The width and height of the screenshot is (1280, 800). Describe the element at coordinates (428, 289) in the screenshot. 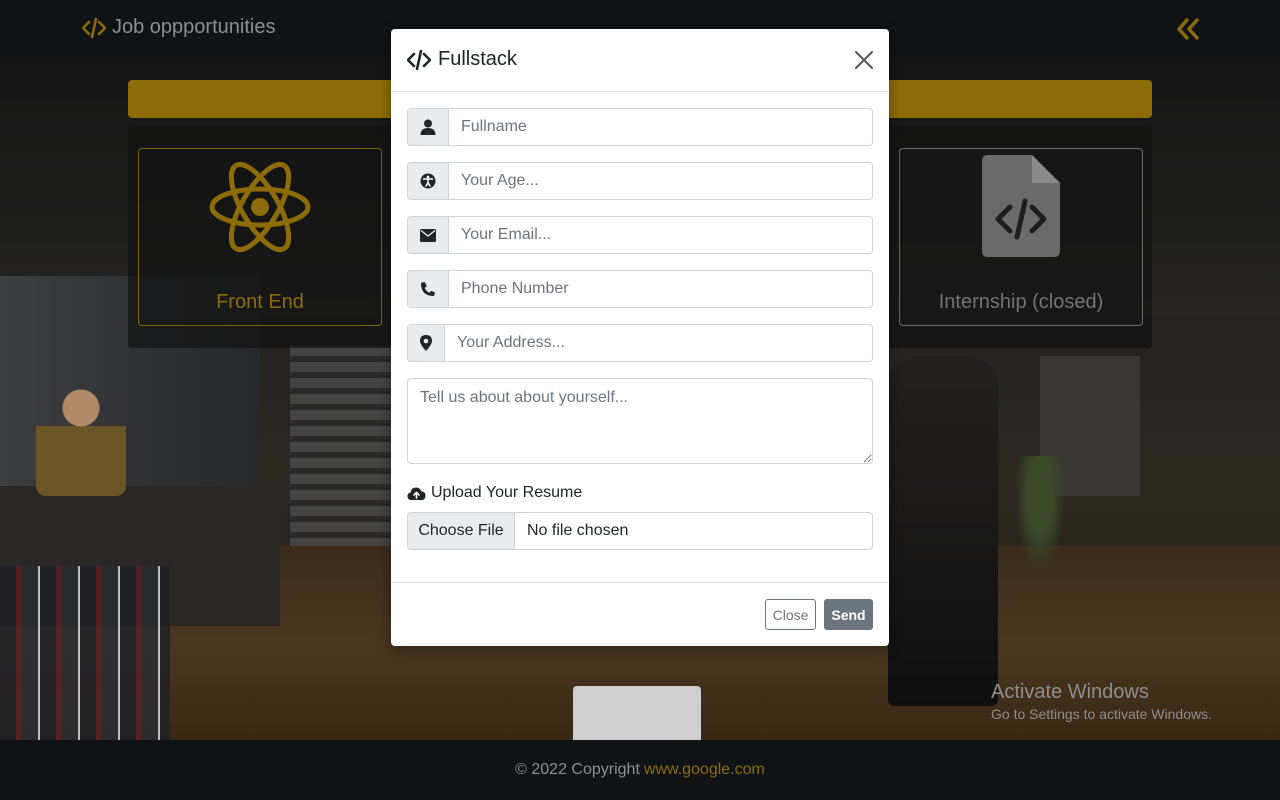

I see `phone-icon` at that location.